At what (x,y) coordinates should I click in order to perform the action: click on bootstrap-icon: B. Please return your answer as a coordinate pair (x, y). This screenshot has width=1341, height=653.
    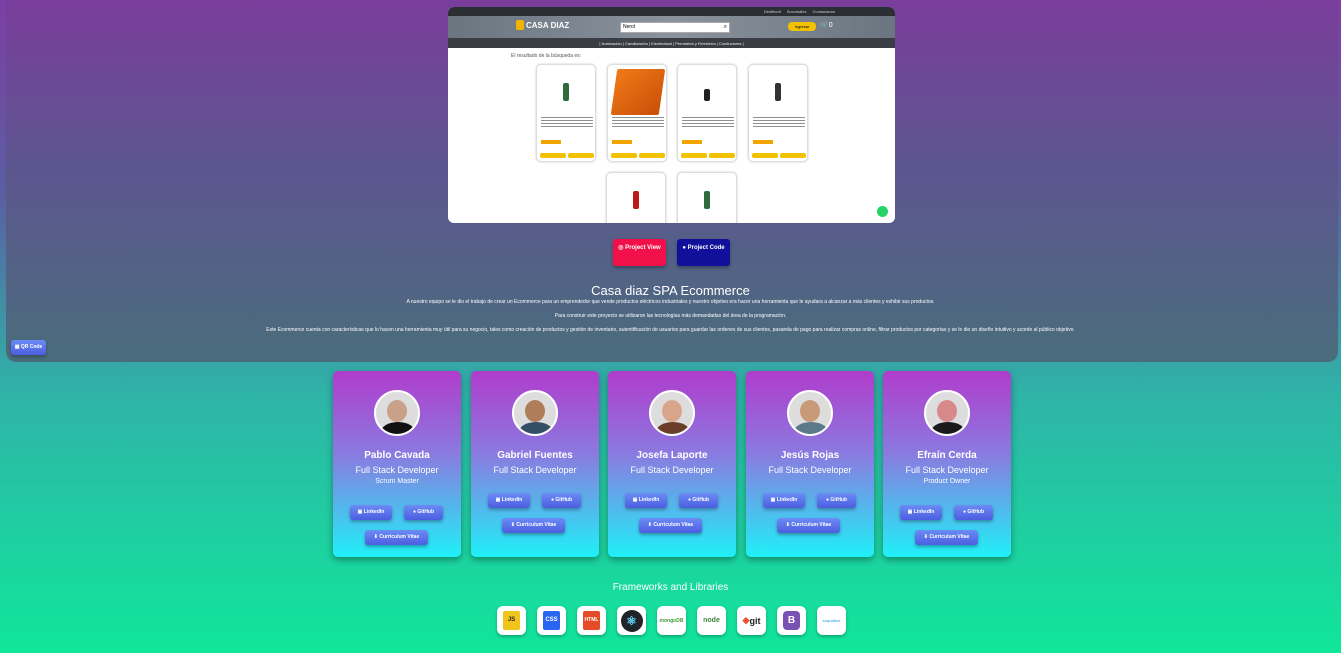
    Looking at the image, I should click on (791, 620).